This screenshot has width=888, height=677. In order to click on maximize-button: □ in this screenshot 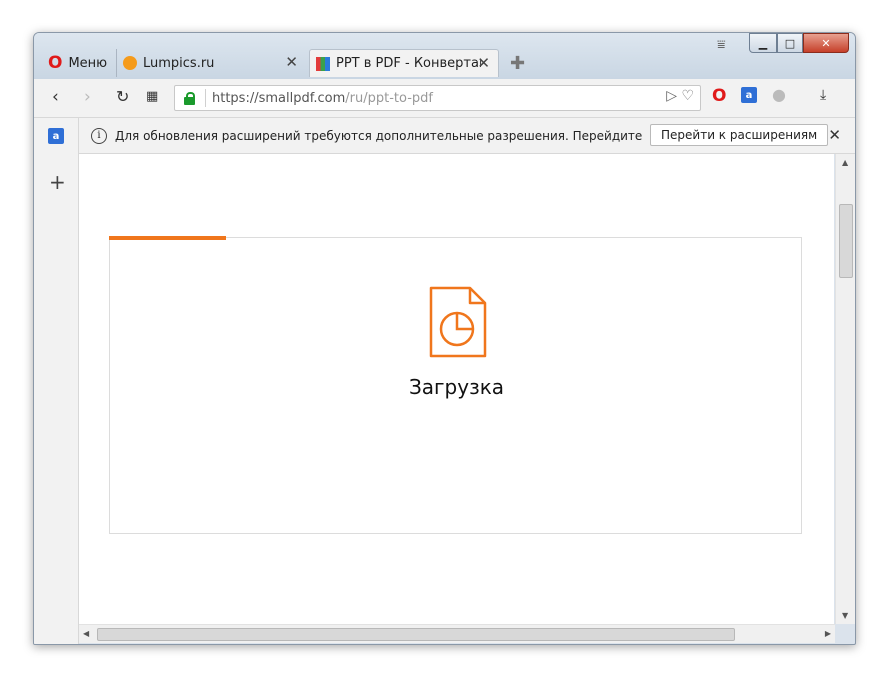, I will do `click(790, 43)`.